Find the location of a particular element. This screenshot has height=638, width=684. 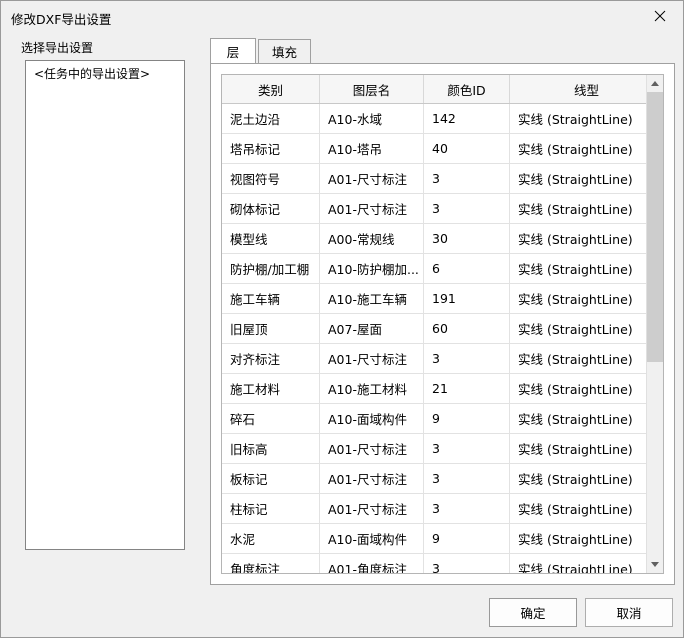

table-row: 砌体标记 A01-尺寸标注 3 实线 (StraightLine) is located at coordinates (442, 208).